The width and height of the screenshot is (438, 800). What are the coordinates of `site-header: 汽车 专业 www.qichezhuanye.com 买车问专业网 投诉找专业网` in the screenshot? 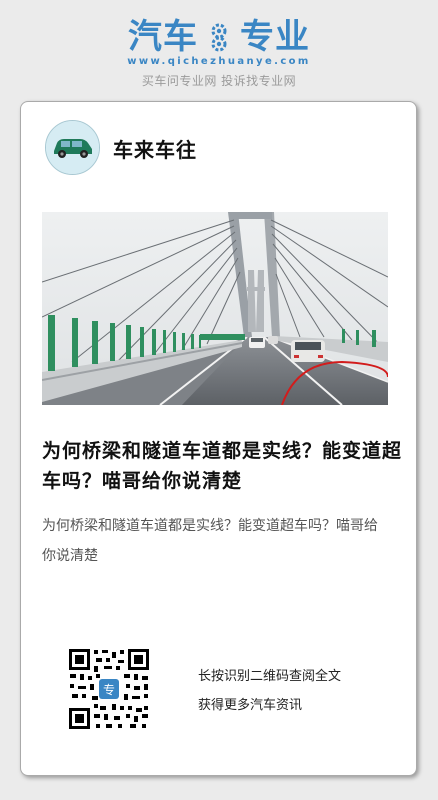 It's located at (219, 50).